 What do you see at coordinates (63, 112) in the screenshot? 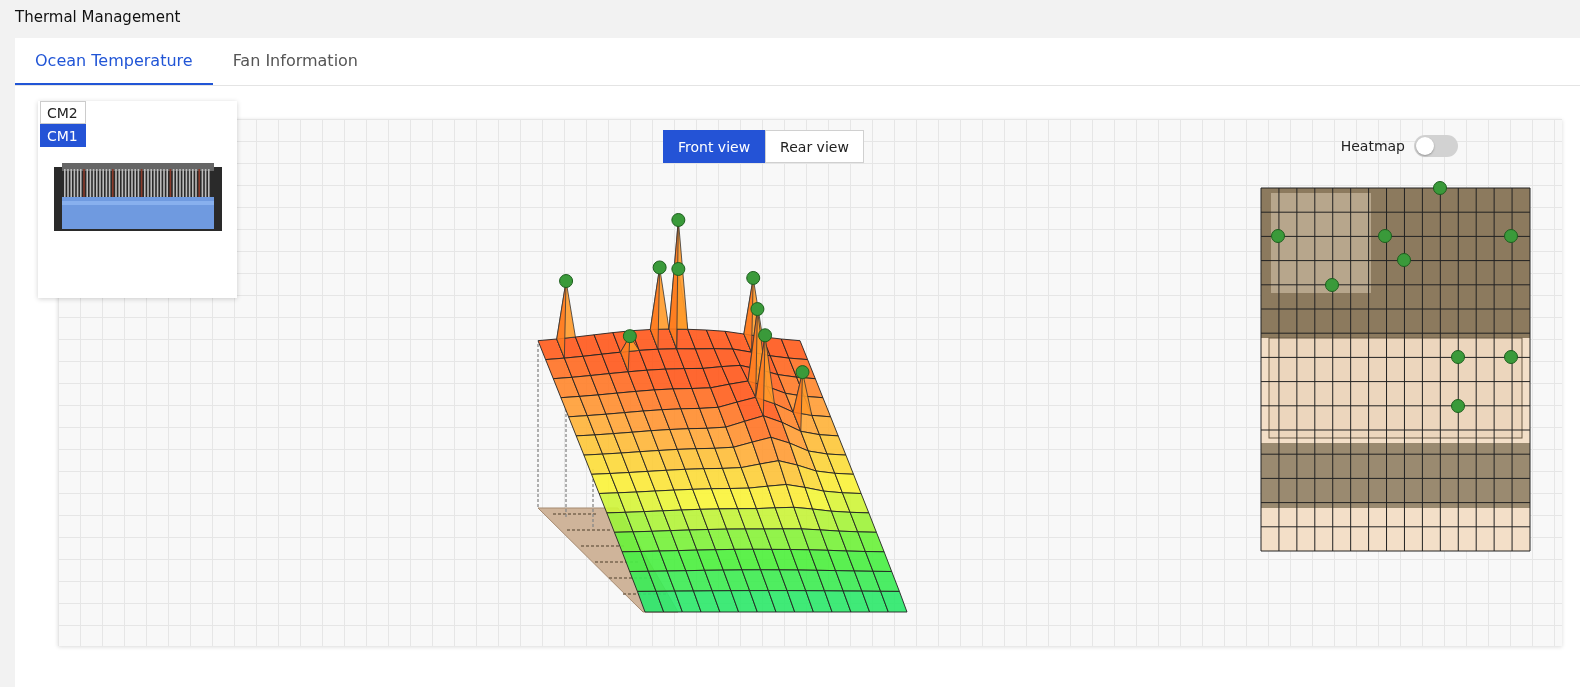
I see `module-option: CM2` at bounding box center [63, 112].